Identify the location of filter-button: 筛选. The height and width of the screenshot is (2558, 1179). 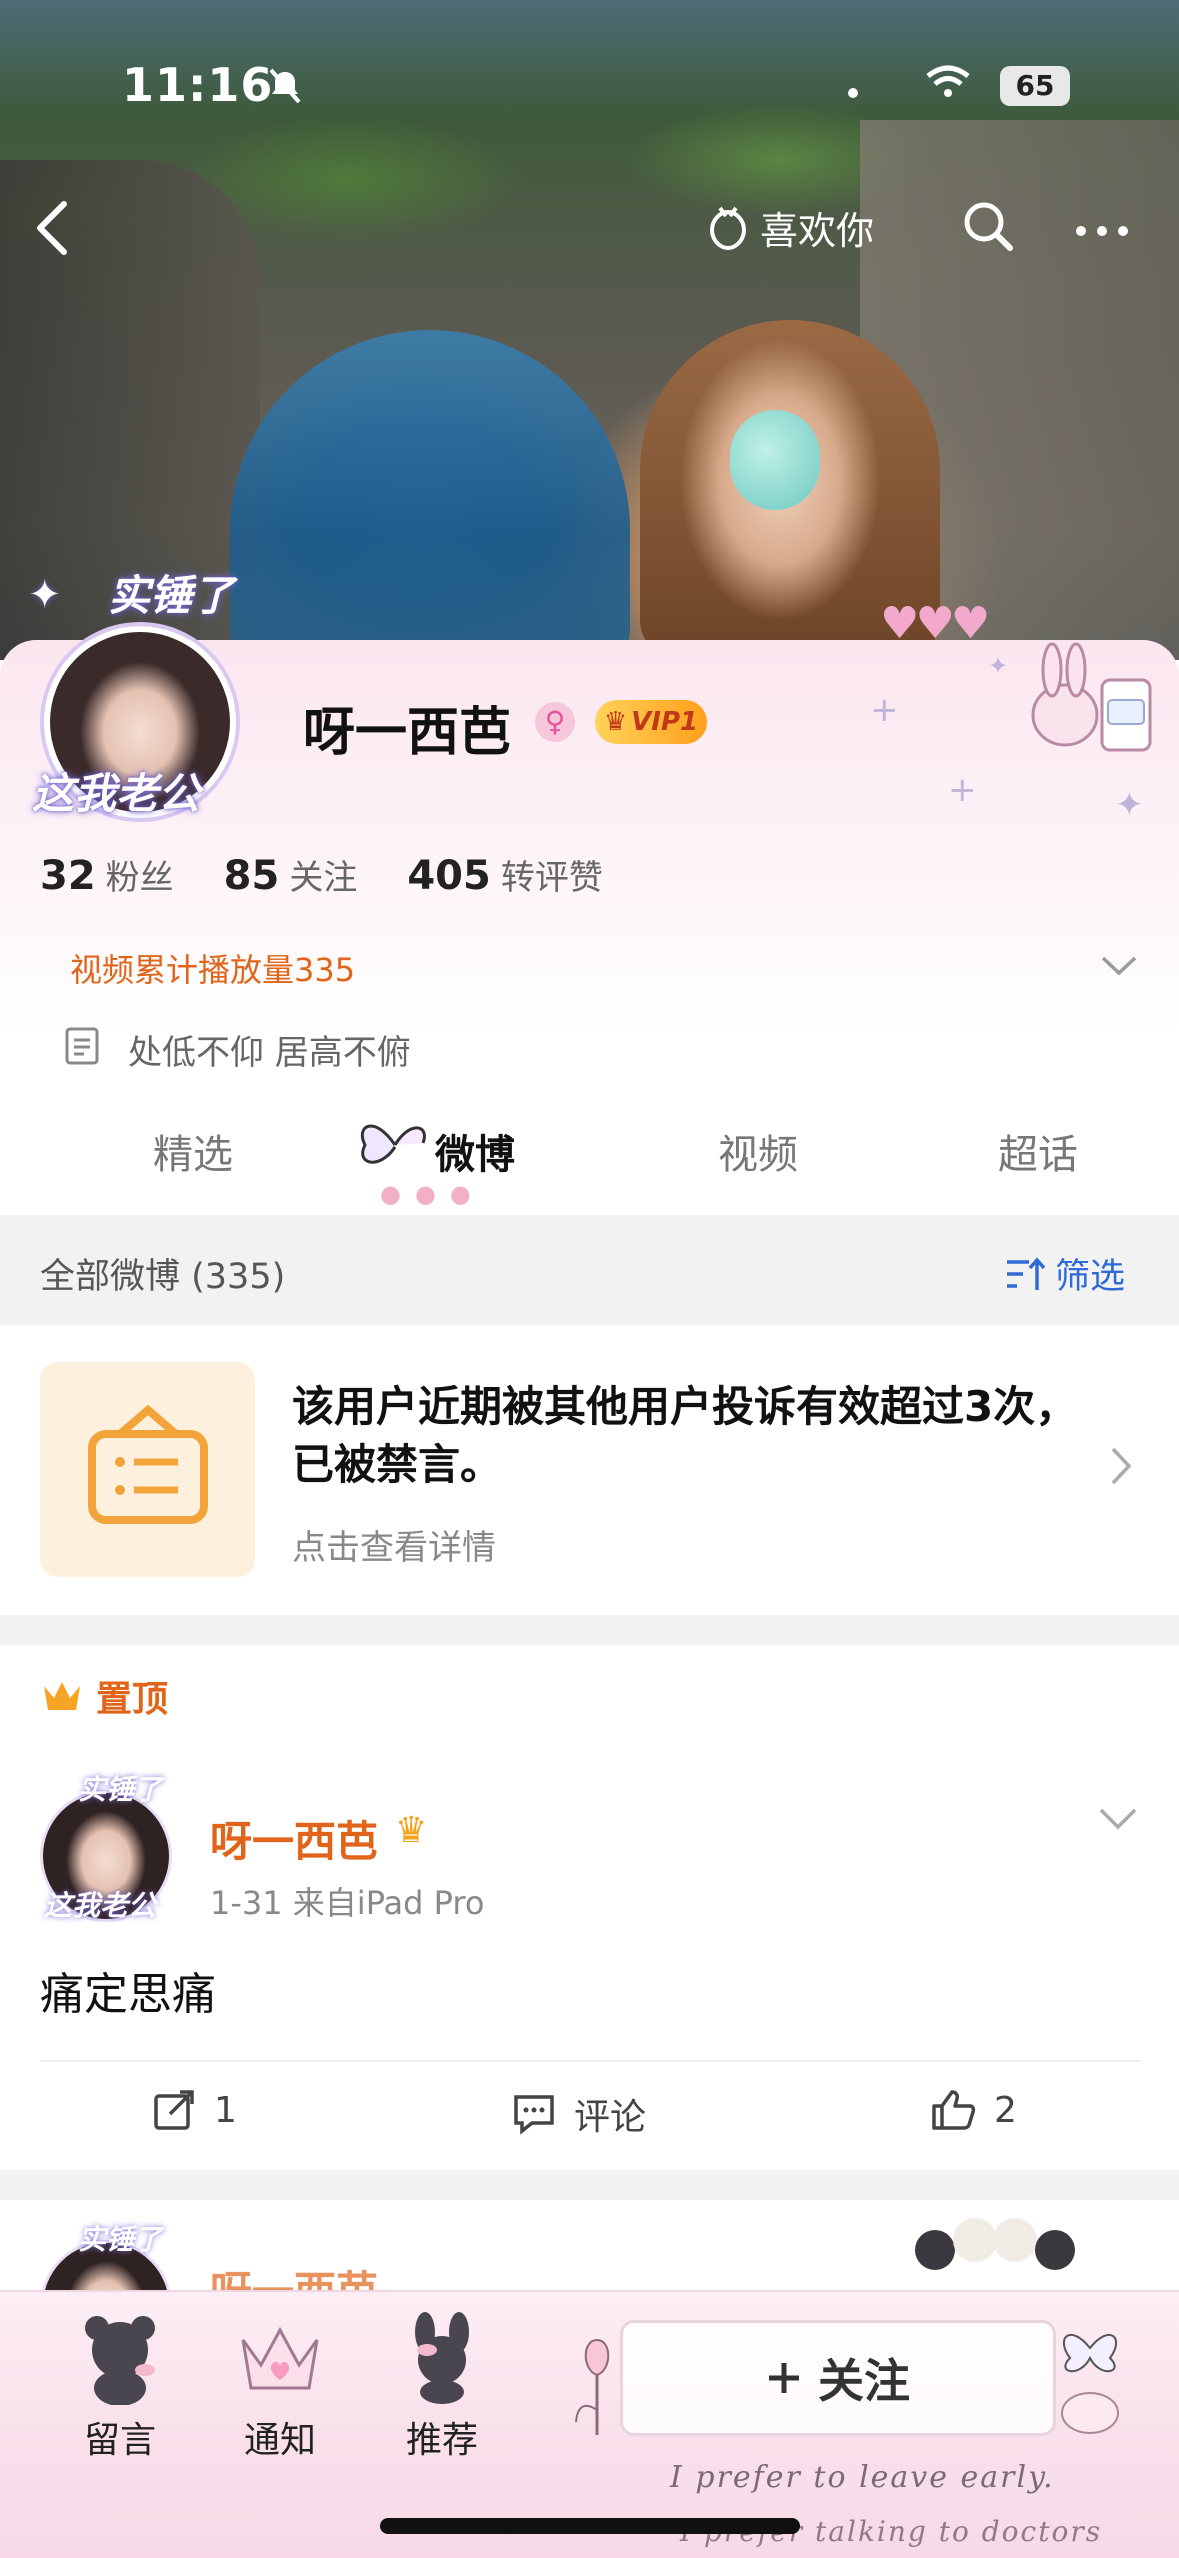
(1065, 1273).